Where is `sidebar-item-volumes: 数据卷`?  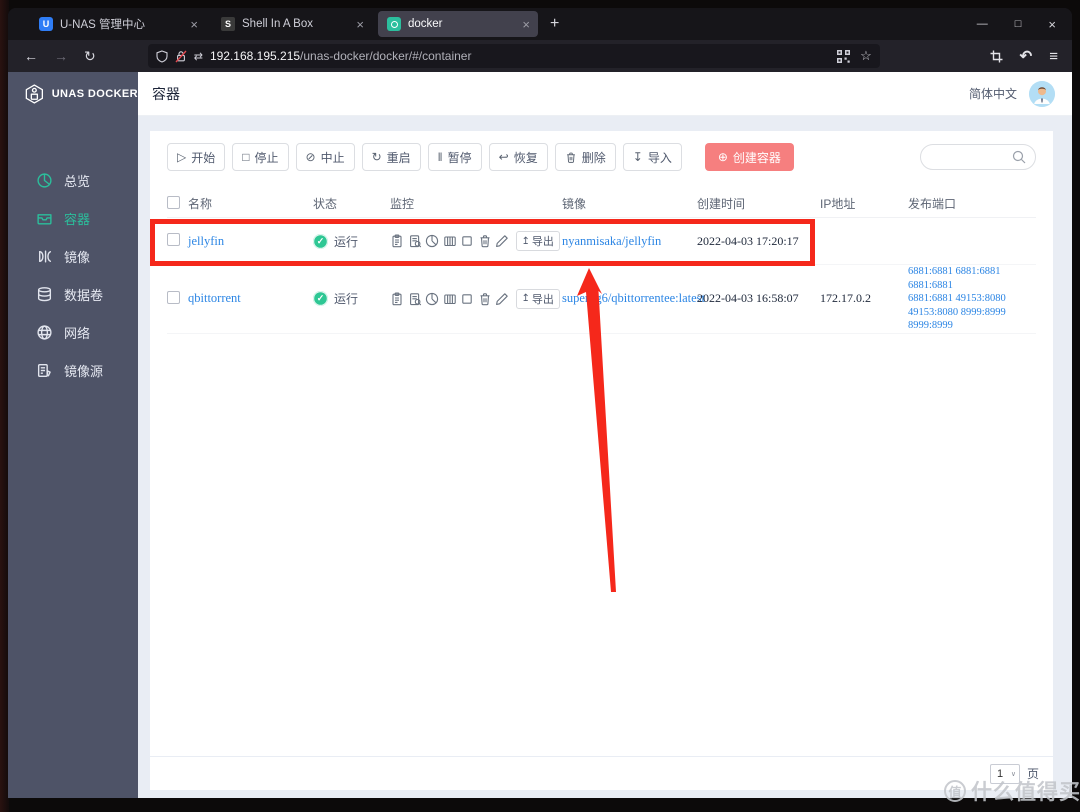 sidebar-item-volumes: 数据卷 is located at coordinates (73, 294).